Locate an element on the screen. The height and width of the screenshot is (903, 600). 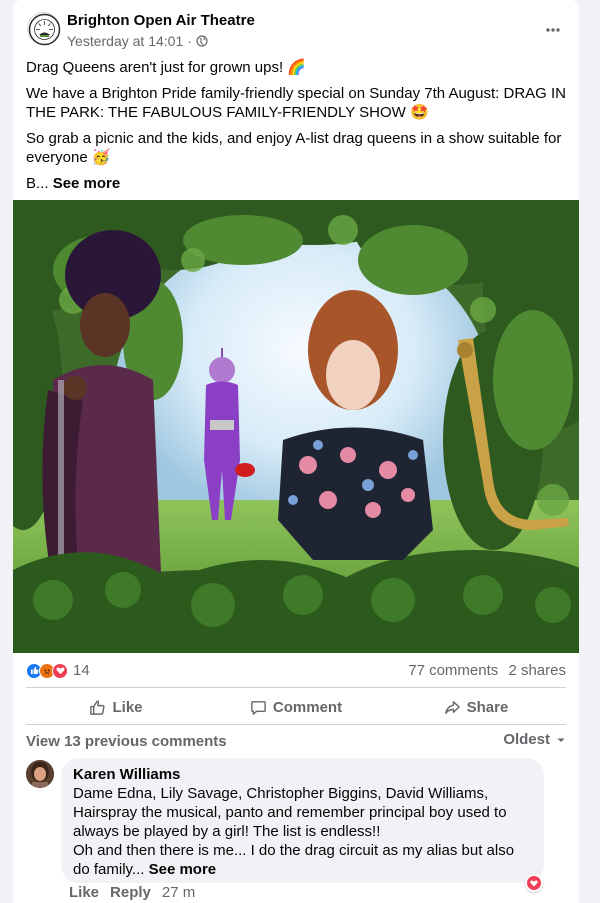
thumbs-up-icon is located at coordinates (98, 707).